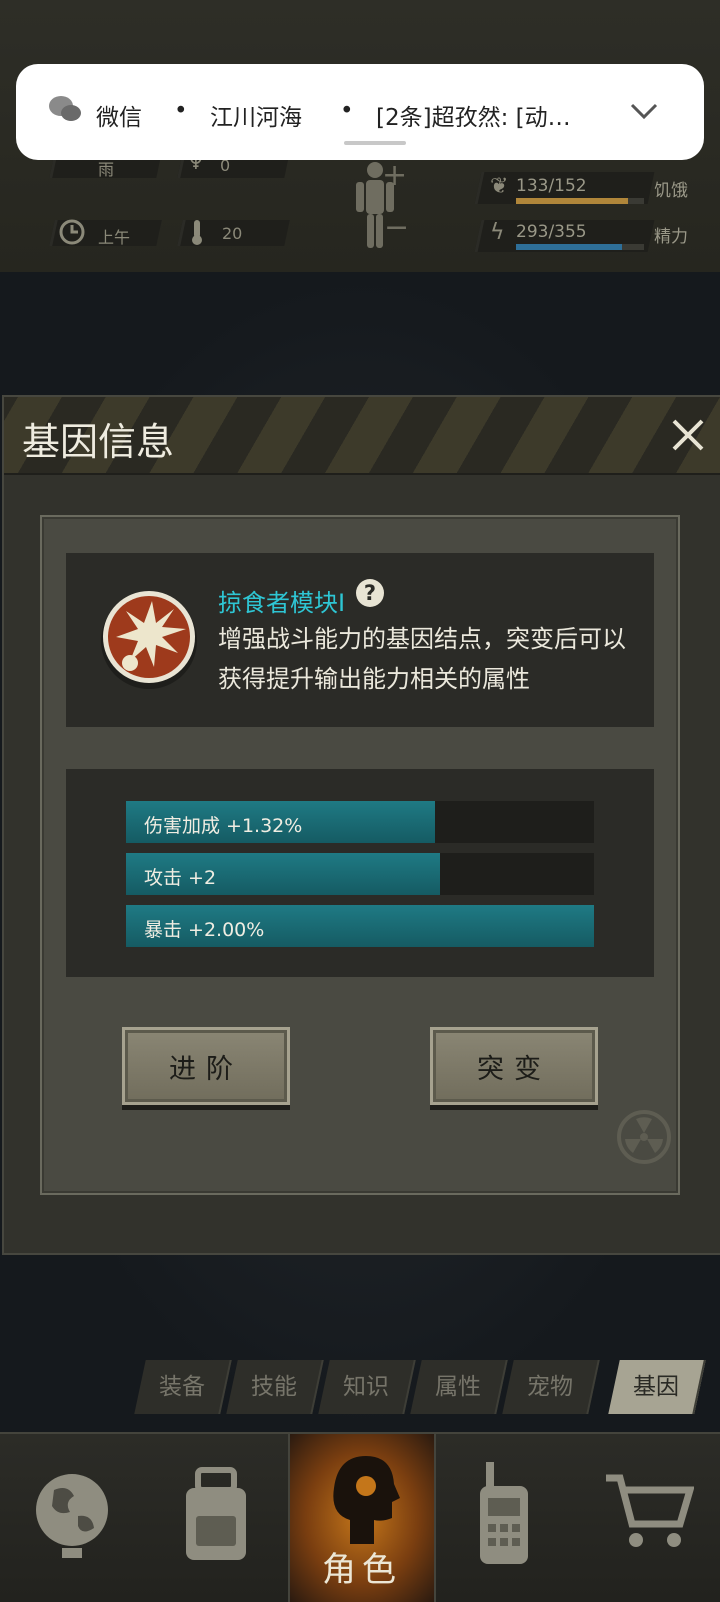 This screenshot has height=1602, width=720. I want to click on attributes-box: 伤害加成 +1.32% 攻击 +2 暴击 +2.00%, so click(360, 873).